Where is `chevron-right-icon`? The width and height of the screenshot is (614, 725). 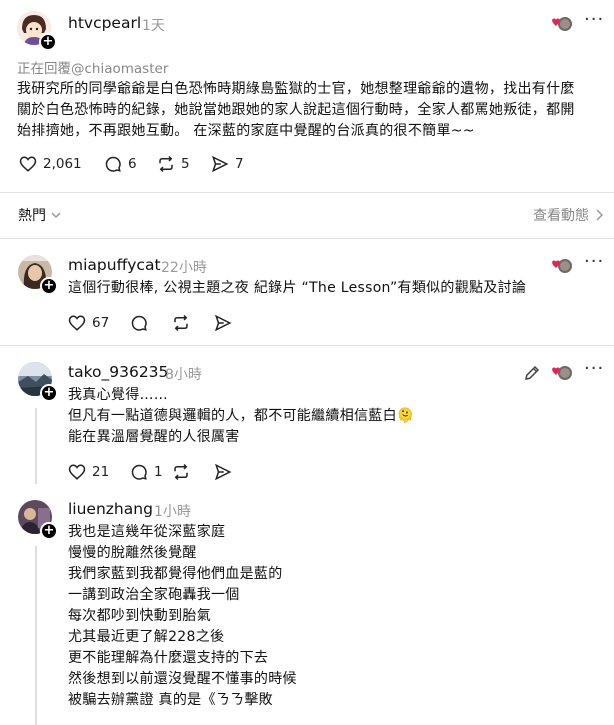 chevron-right-icon is located at coordinates (599, 215).